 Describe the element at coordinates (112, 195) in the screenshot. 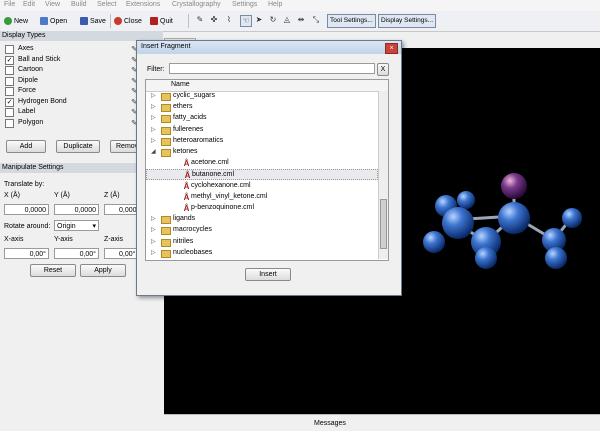

I see `z-translate-label: Z (Å)` at that location.